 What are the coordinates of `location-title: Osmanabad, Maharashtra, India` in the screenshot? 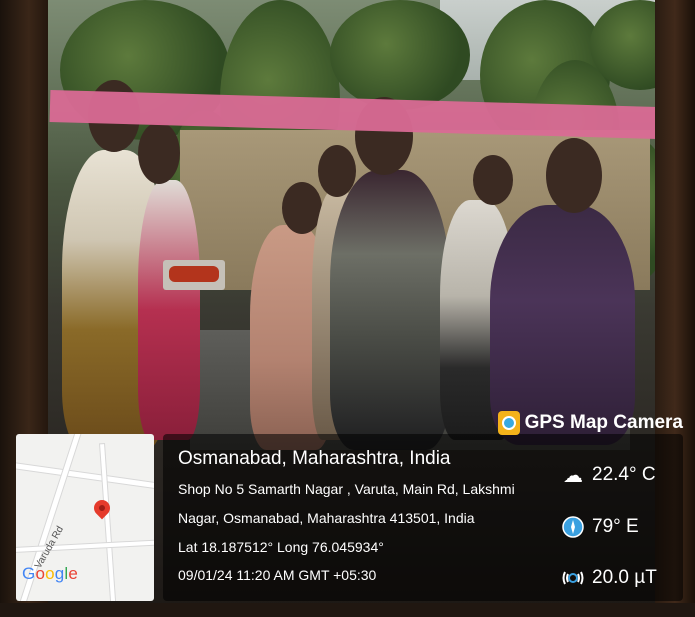 It's located at (314, 458).